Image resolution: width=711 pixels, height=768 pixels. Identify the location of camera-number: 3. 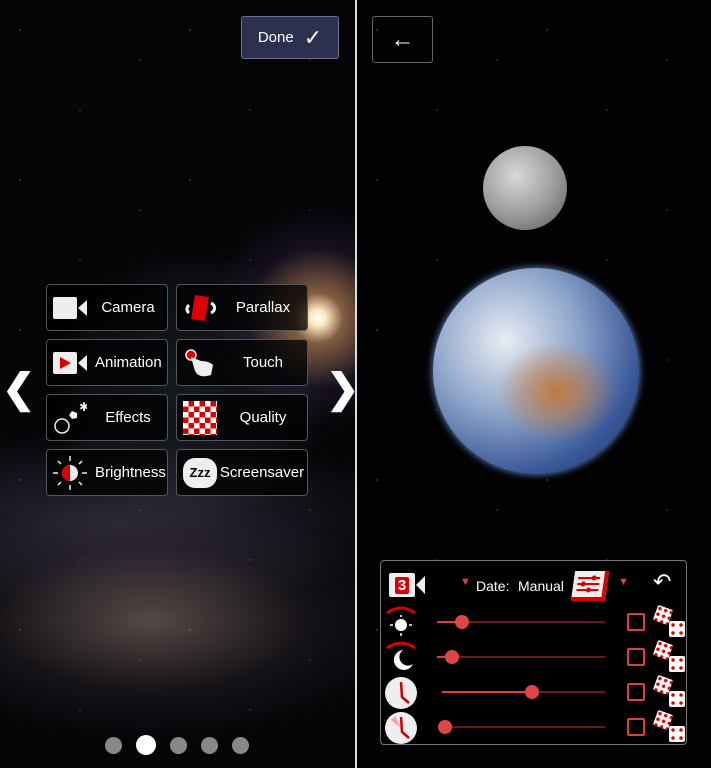
(402, 585).